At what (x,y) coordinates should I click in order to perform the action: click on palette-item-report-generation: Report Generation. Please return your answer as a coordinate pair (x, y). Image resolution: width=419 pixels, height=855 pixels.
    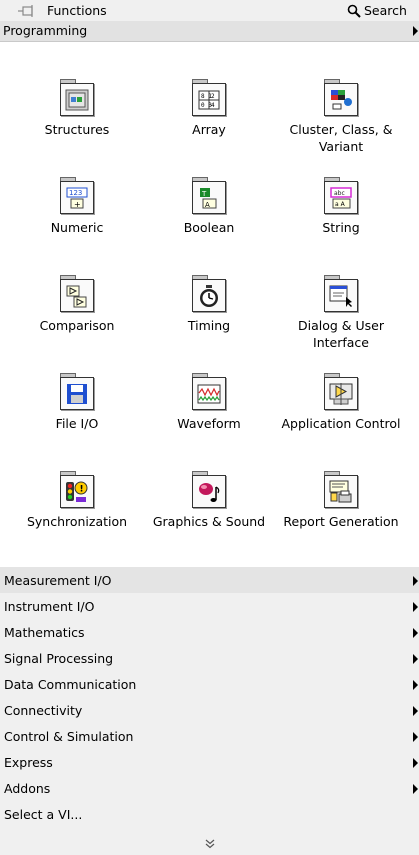
    Looking at the image, I should click on (341, 500).